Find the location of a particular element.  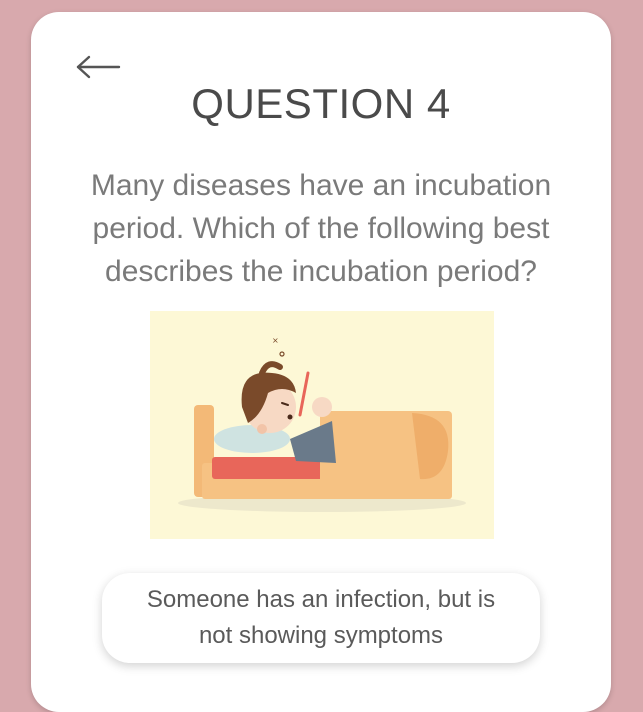

page-title: QUESTION 4 is located at coordinates (321, 103).